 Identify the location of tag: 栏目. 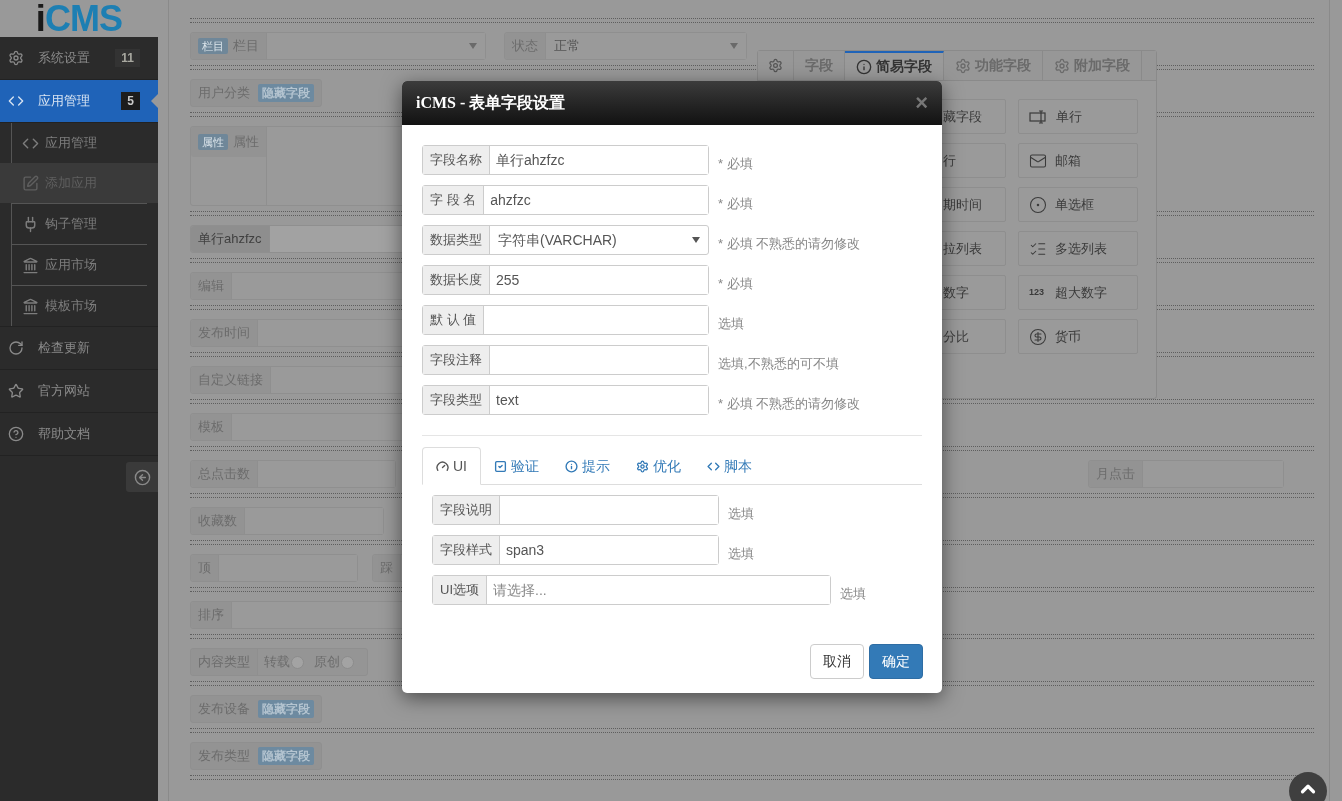
(213, 46).